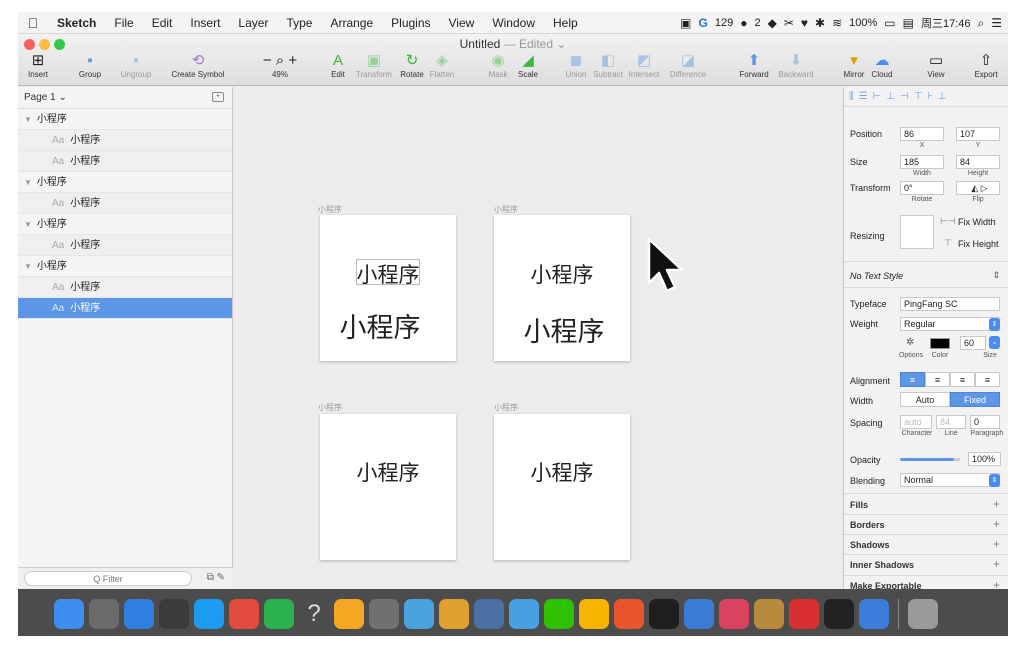 This screenshot has width=1024, height=651. Describe the element at coordinates (594, 614) in the screenshot. I see `sketch-icon` at that location.